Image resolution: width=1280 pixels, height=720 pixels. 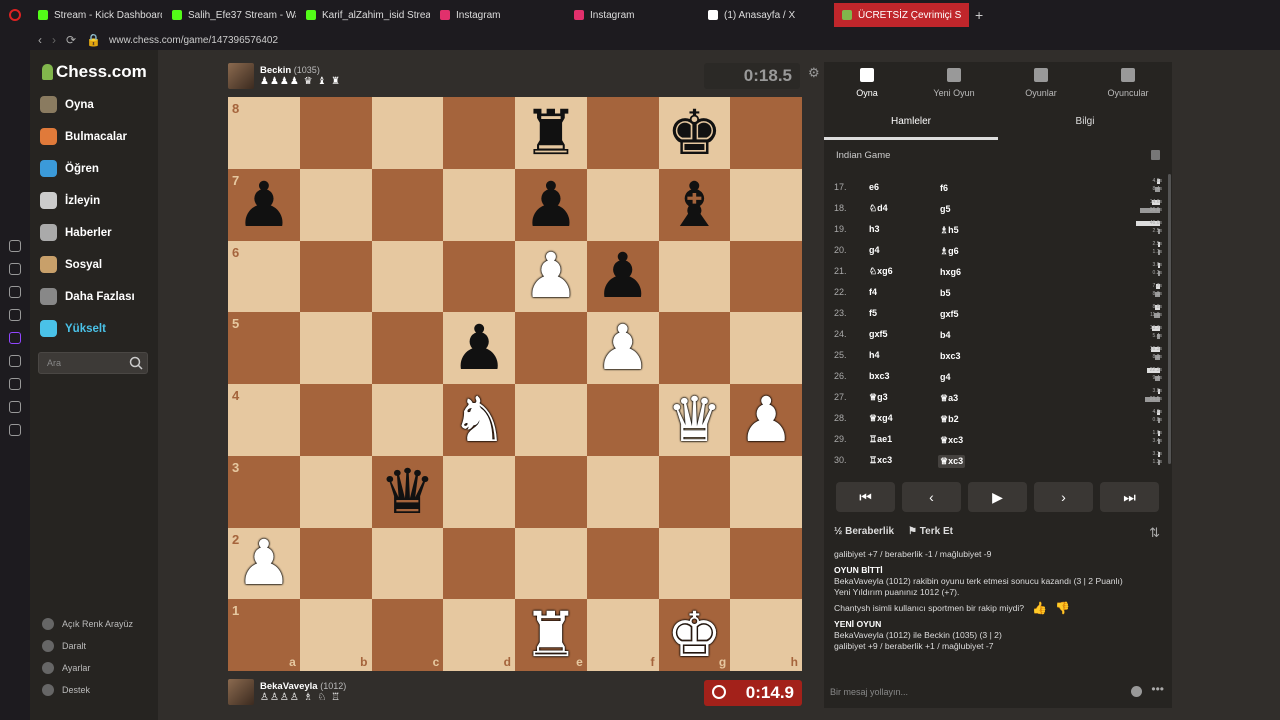 What do you see at coordinates (15, 384) in the screenshot?
I see `player-icon` at bounding box center [15, 384].